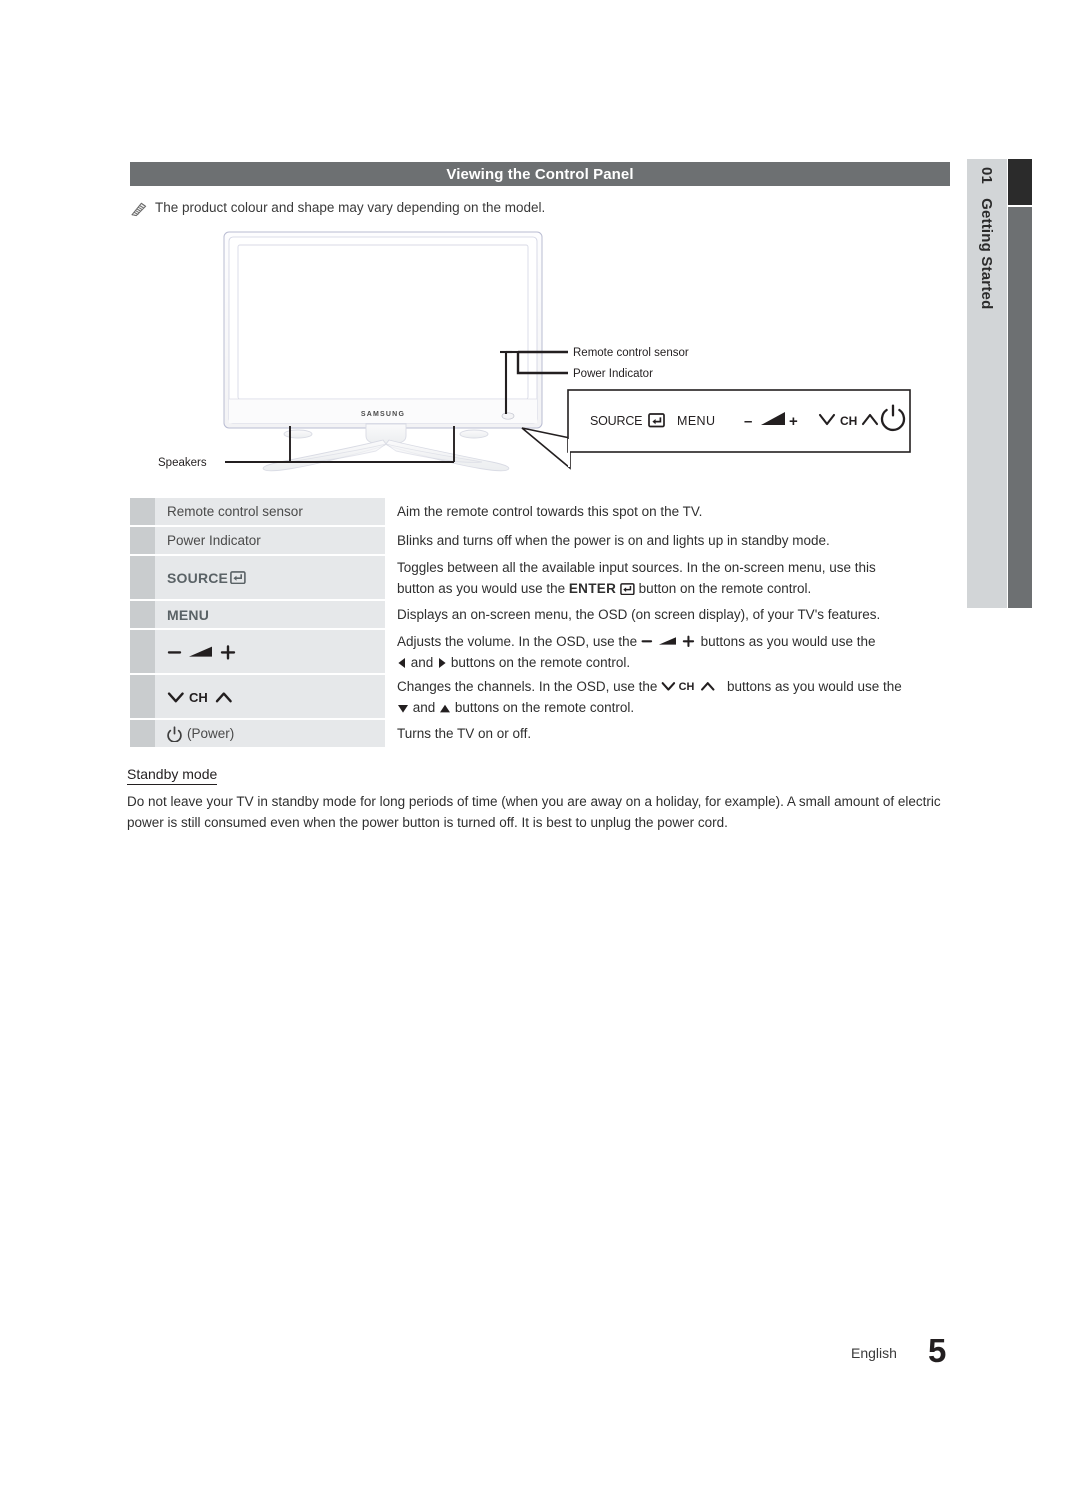 The image size is (1080, 1494). Describe the element at coordinates (937, 1350) in the screenshot. I see `footer-page-number: 5` at that location.